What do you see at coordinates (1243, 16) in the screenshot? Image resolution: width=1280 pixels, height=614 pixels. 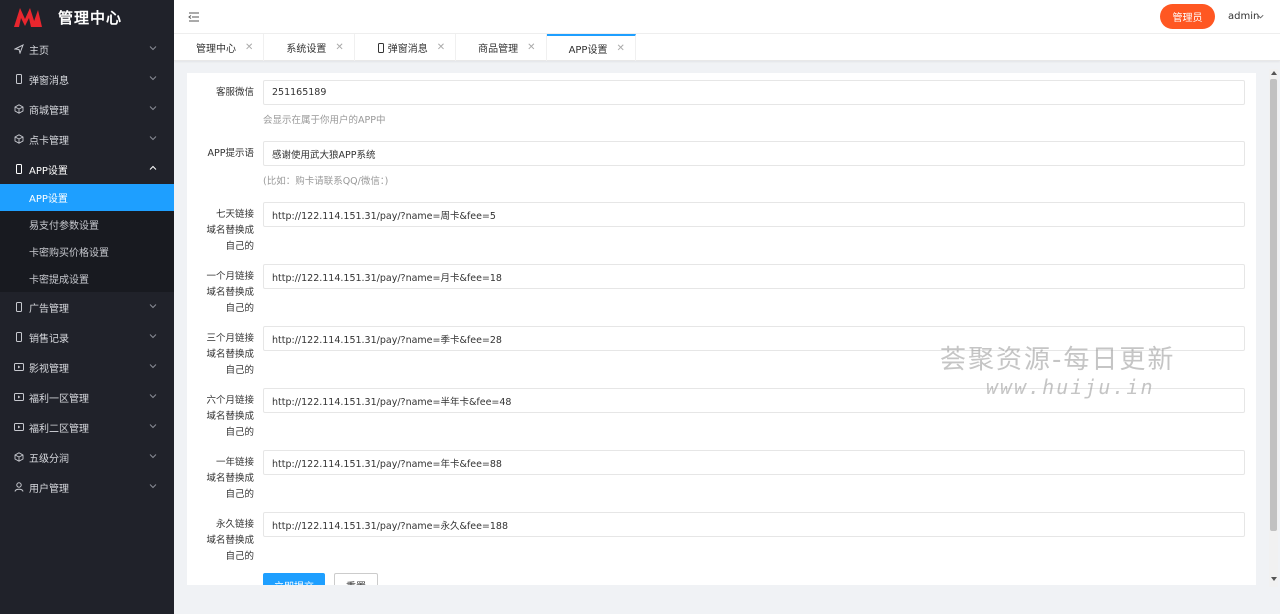 I see `user-name: admin` at bounding box center [1243, 16].